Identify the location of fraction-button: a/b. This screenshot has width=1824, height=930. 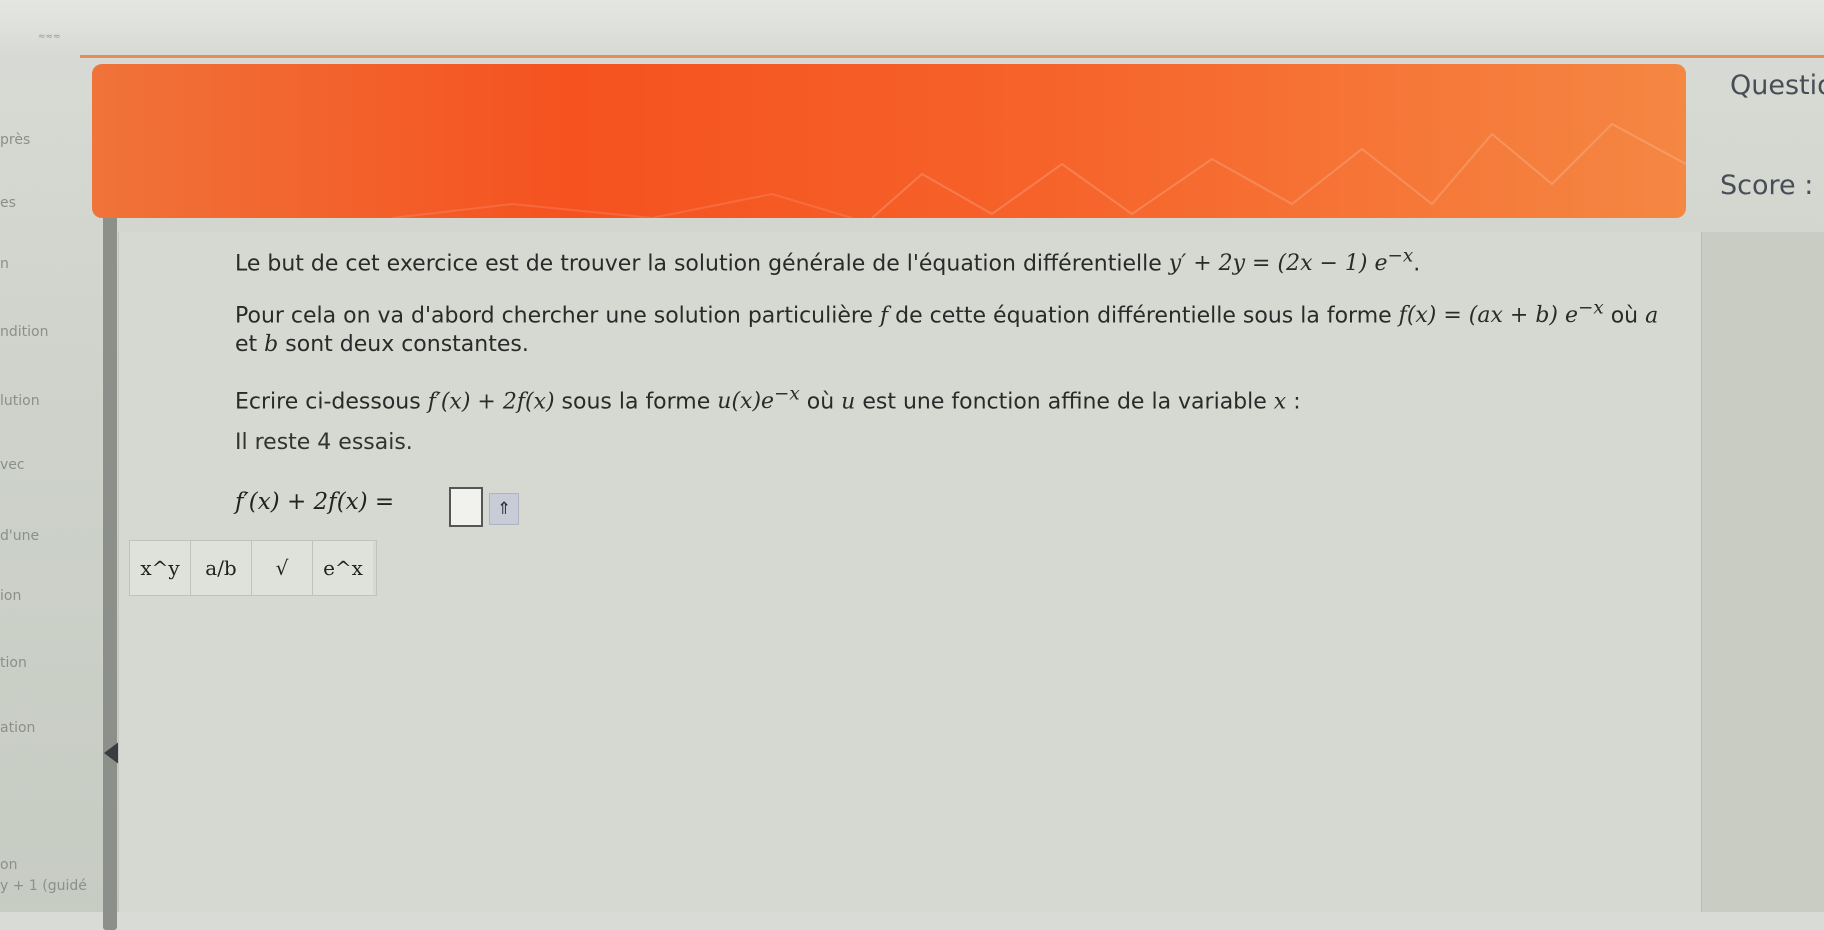
(221, 568).